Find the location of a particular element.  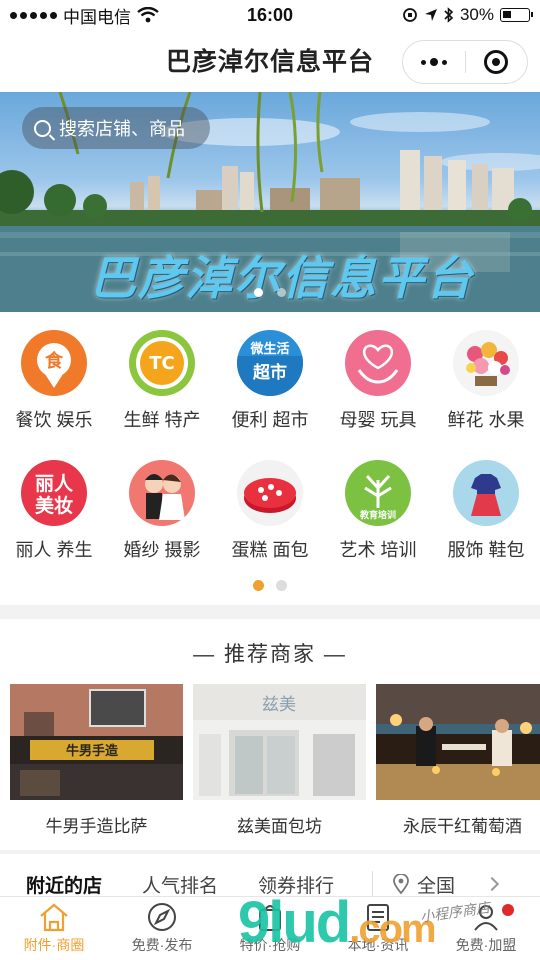

region-label: 全国 is located at coordinates (436, 886).